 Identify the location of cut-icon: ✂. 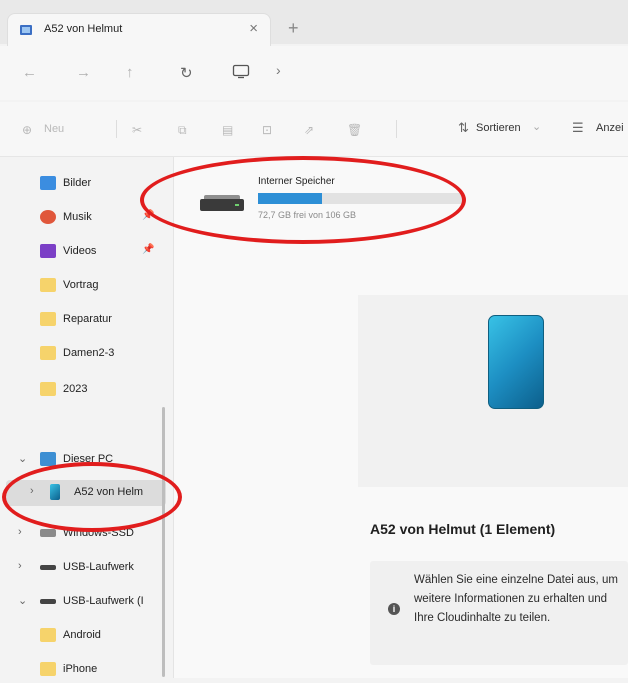
(137, 130).